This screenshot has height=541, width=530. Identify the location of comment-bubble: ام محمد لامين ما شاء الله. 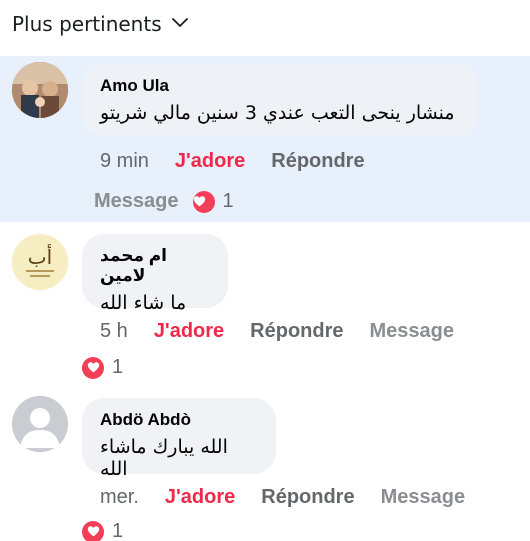
(155, 274).